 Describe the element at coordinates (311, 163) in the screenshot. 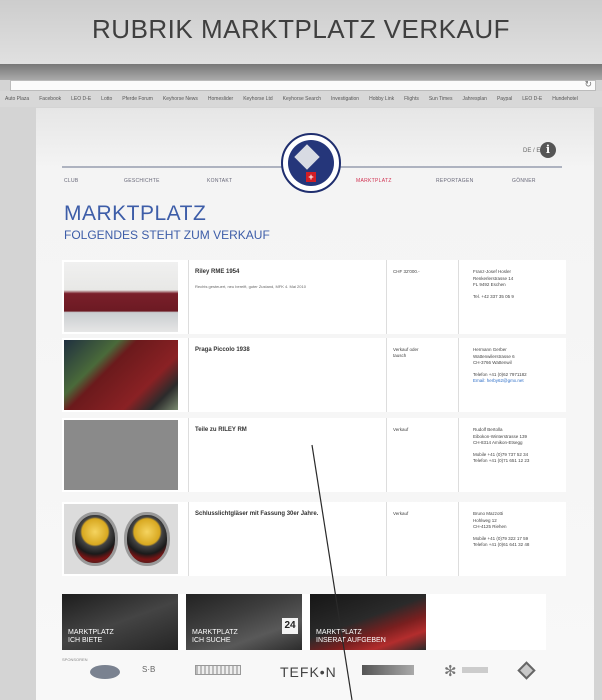

I see `club-logo: +` at that location.